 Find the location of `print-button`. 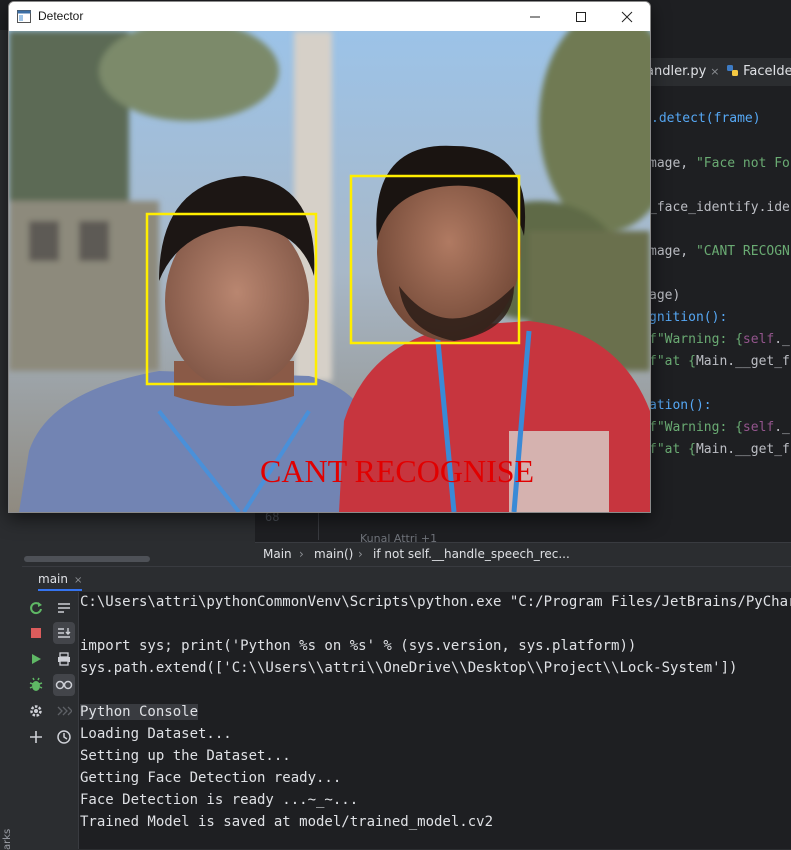

print-button is located at coordinates (64, 659).